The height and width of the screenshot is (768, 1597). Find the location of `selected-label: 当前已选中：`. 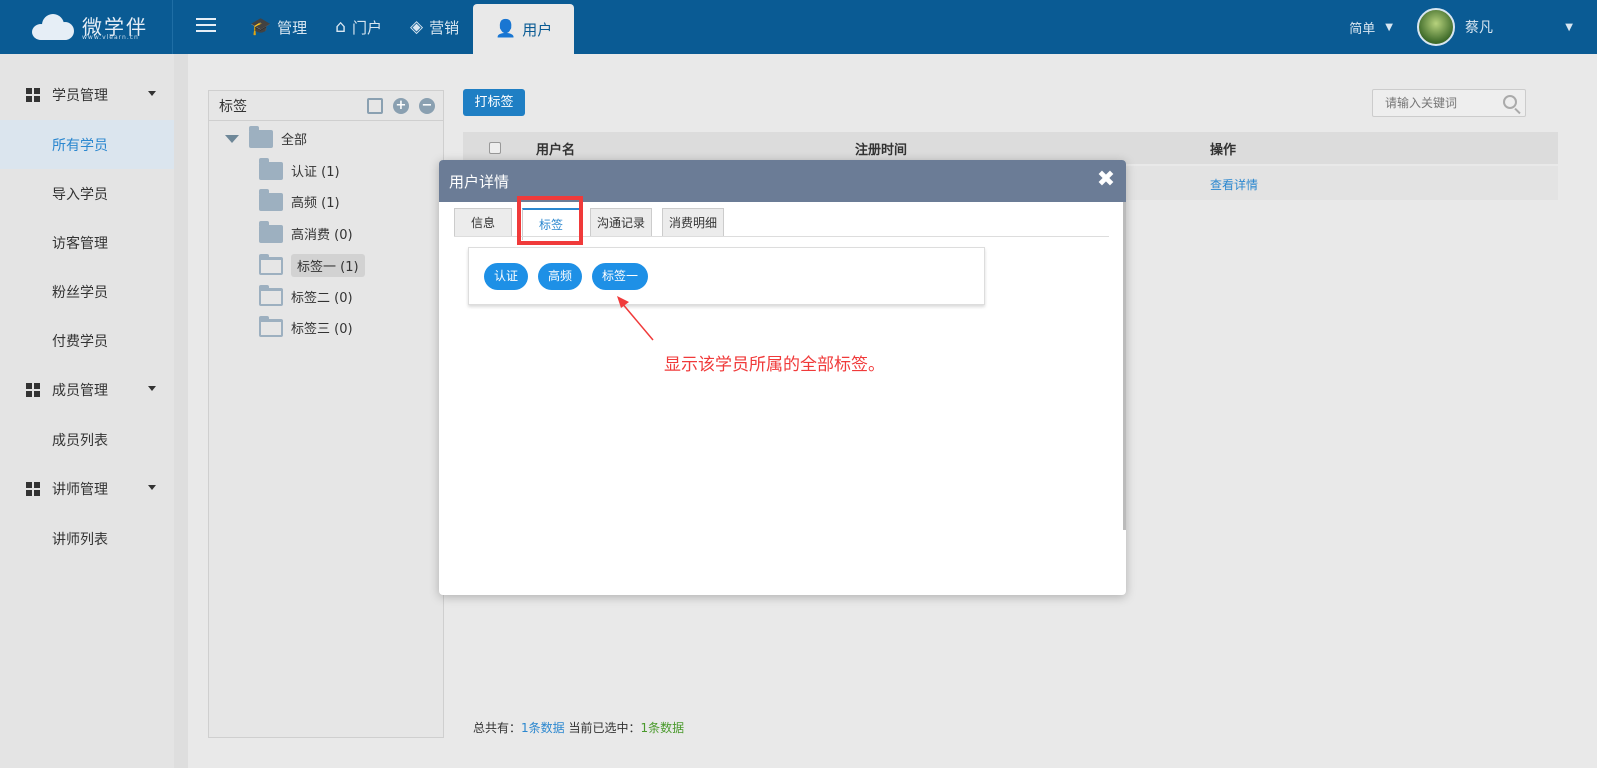

selected-label: 当前已选中： is located at coordinates (602, 728).